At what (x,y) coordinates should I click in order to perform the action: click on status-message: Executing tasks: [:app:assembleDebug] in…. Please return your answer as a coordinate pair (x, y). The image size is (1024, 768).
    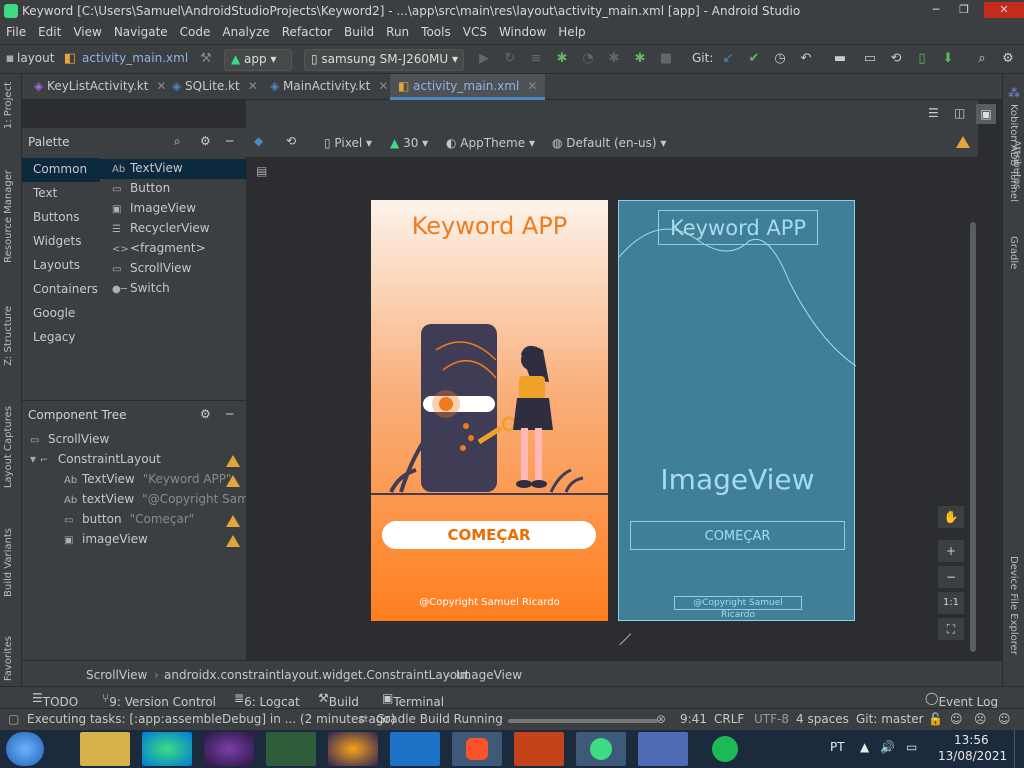
    Looking at the image, I should click on (211, 719).